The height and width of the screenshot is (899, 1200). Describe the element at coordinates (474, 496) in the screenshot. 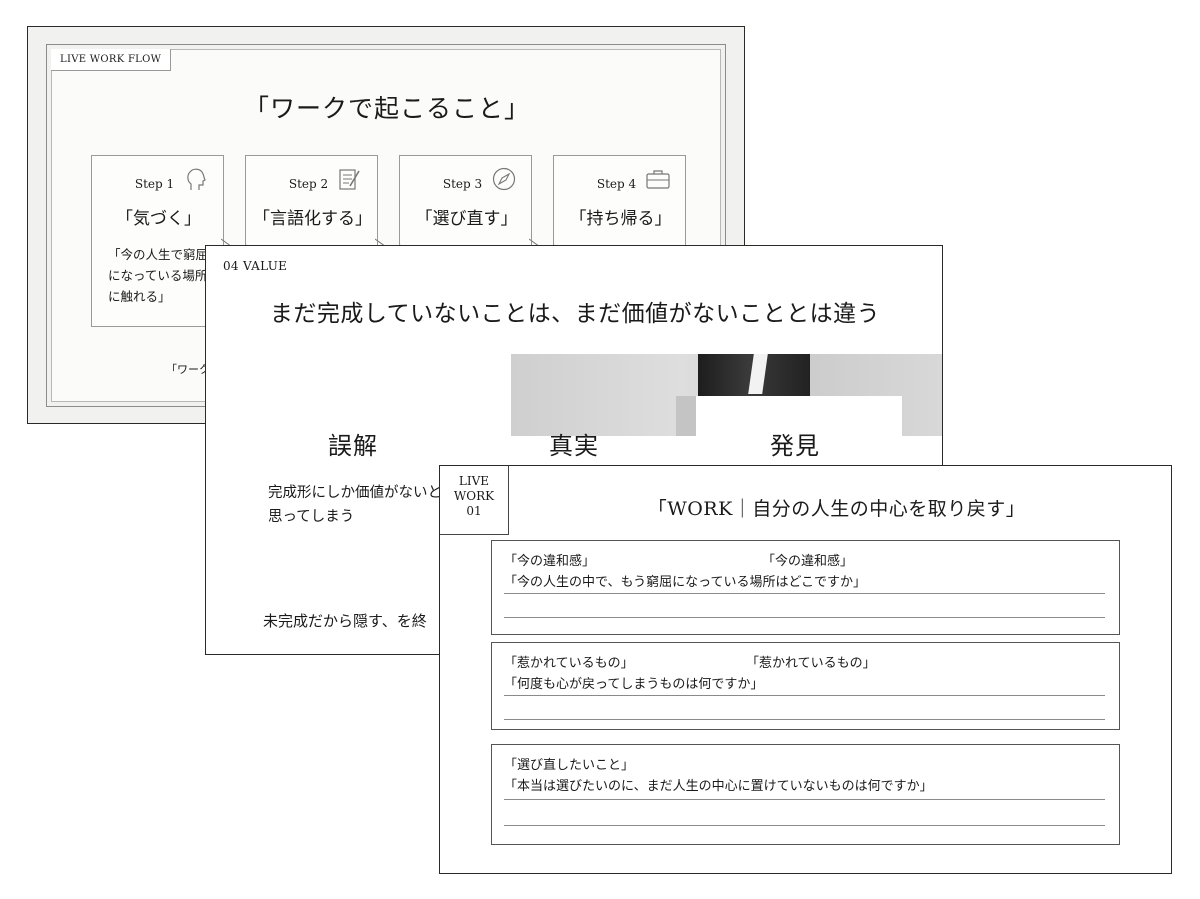

I see `badge-line: WORK` at that location.